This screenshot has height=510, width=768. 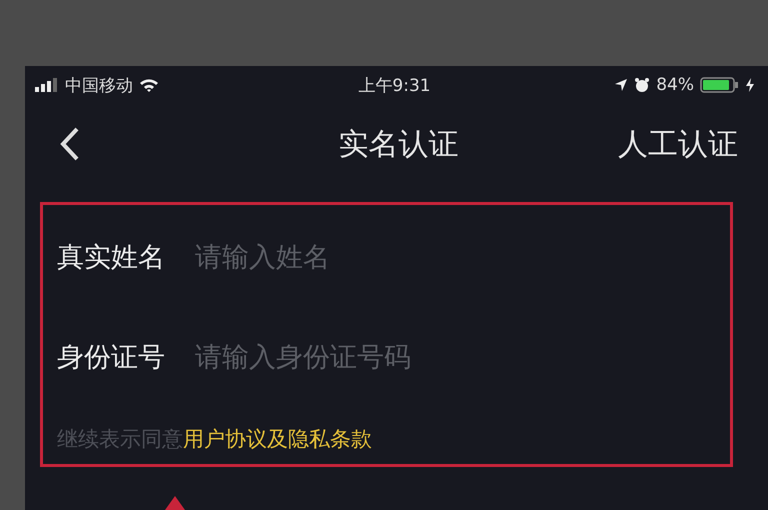 I want to click on manual-verify-button: 人工认证, so click(x=678, y=144).